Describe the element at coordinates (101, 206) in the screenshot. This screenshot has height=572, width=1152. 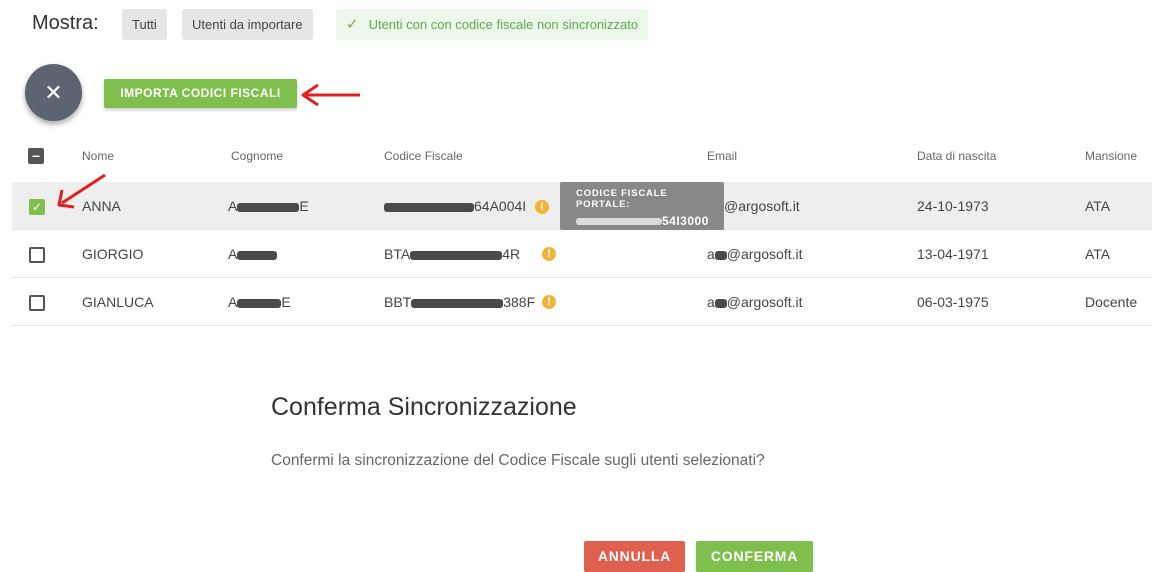
I see `cell-nome: ANNA` at that location.